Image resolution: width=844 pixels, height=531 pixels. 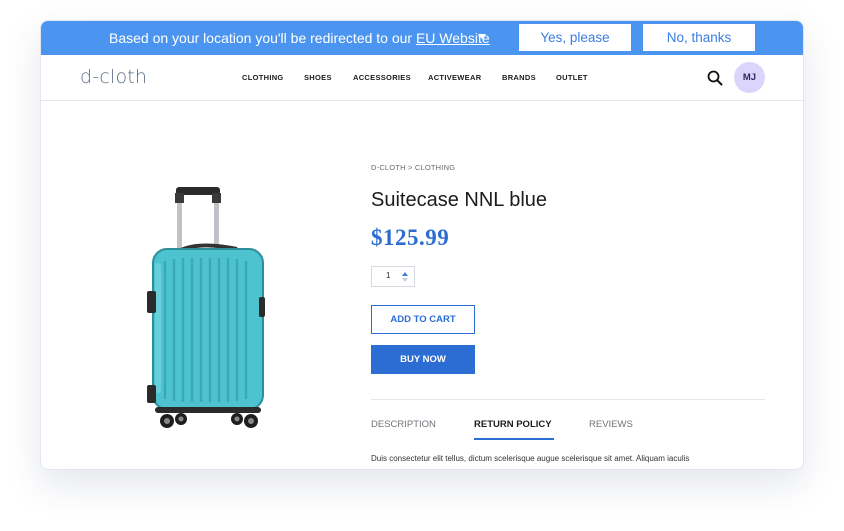 I want to click on no-thanks-button: No, thanks, so click(x=699, y=37).